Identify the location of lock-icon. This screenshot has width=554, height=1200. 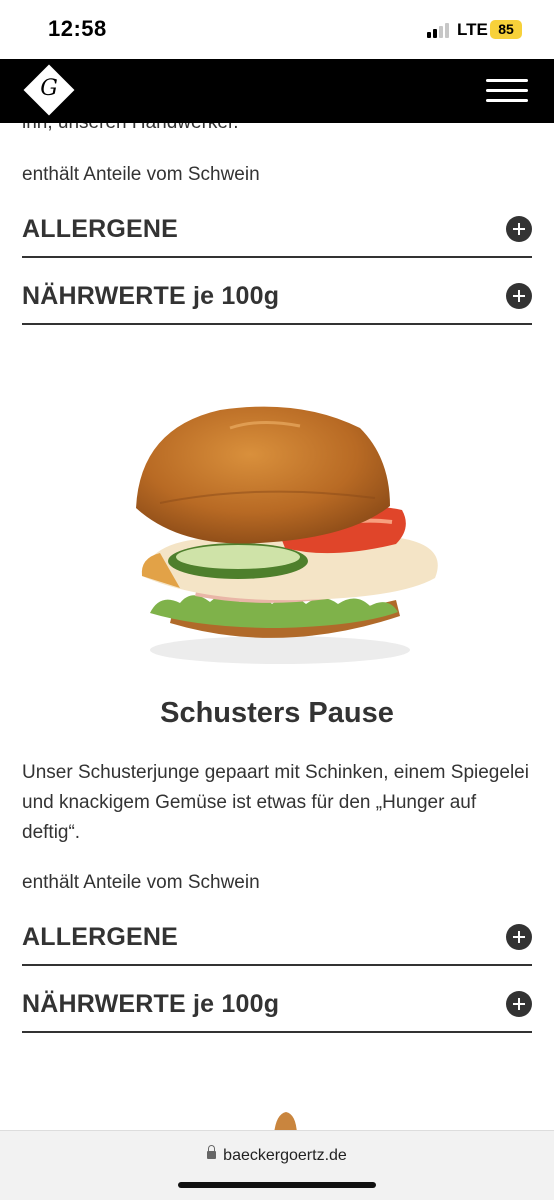
(212, 1152).